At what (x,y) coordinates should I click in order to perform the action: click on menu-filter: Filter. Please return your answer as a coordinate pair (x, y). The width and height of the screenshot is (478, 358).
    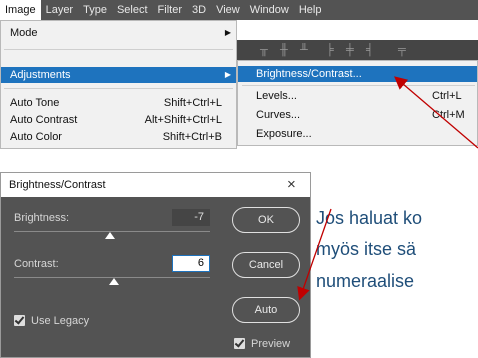
    Looking at the image, I should click on (170, 10).